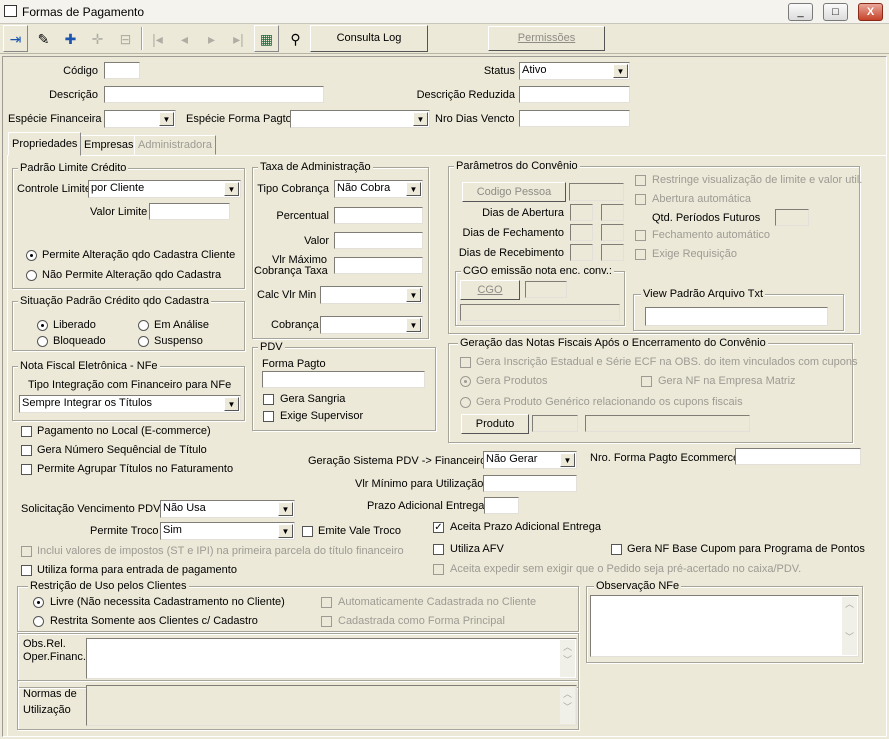 The width and height of the screenshot is (889, 739). Describe the element at coordinates (517, 166) in the screenshot. I see `convenio-title: Parâmetros do Convênio` at that location.